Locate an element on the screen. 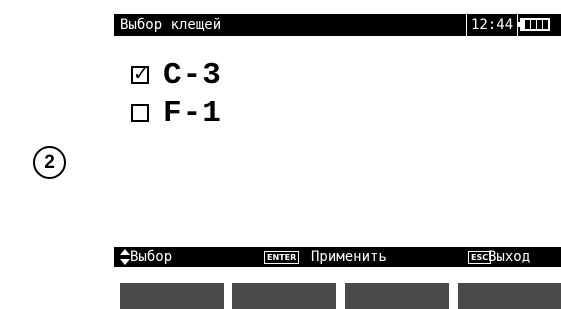 This screenshot has height=309, width=561. option-label: C-3 is located at coordinates (192, 75).